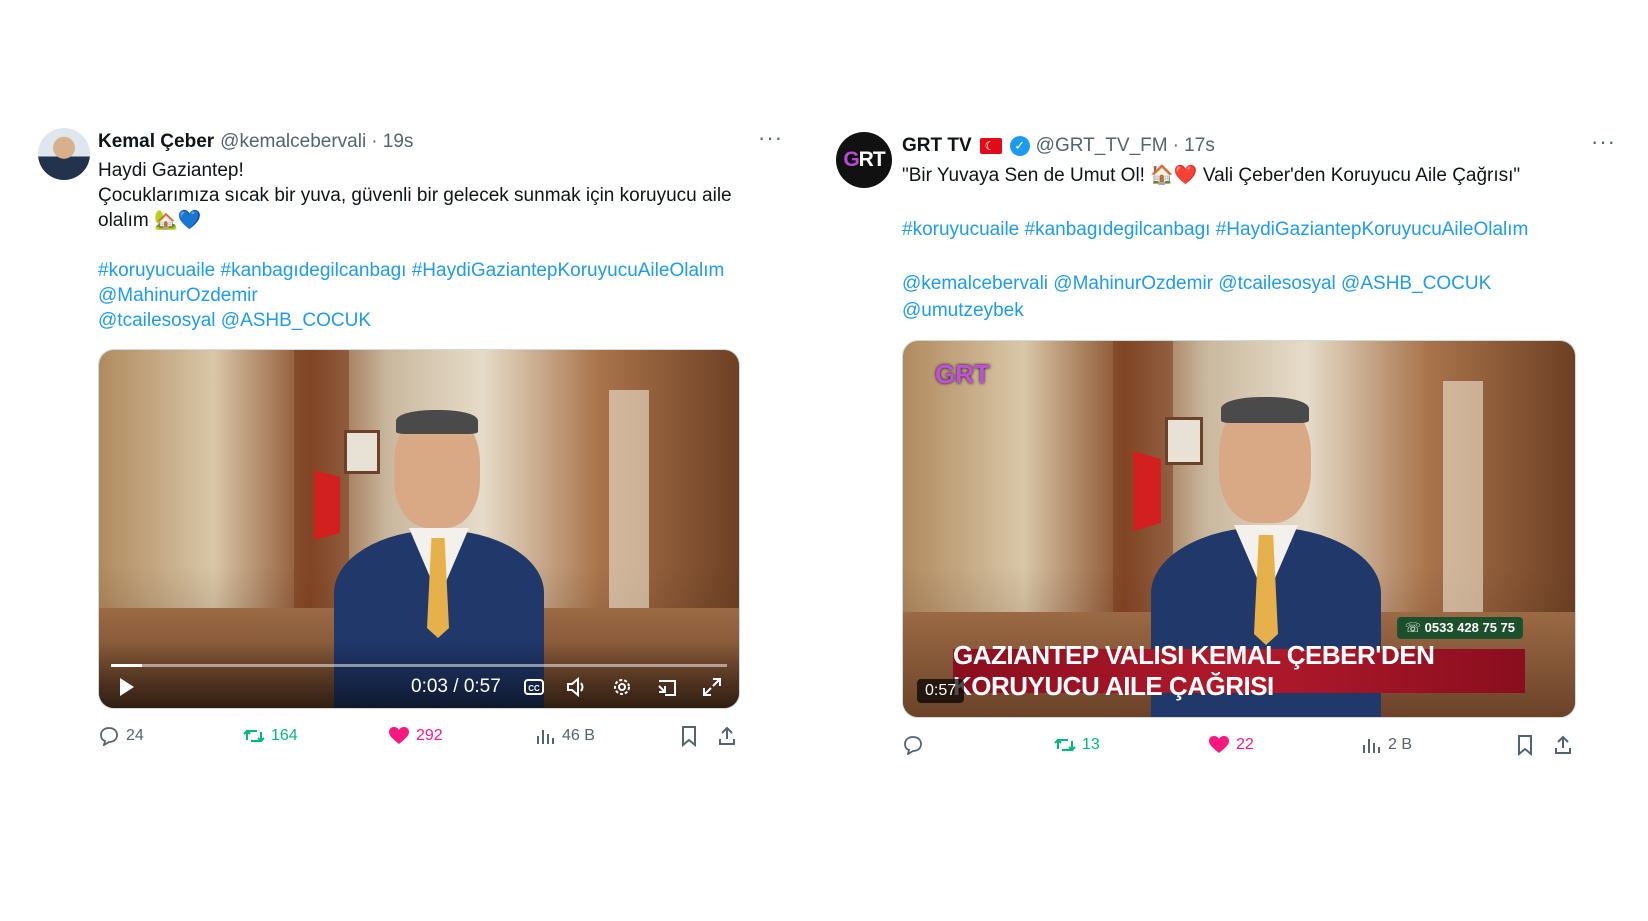 Image resolution: width=1648 pixels, height=921 pixels. I want to click on video-time: 0:03 / 0:57, so click(456, 686).